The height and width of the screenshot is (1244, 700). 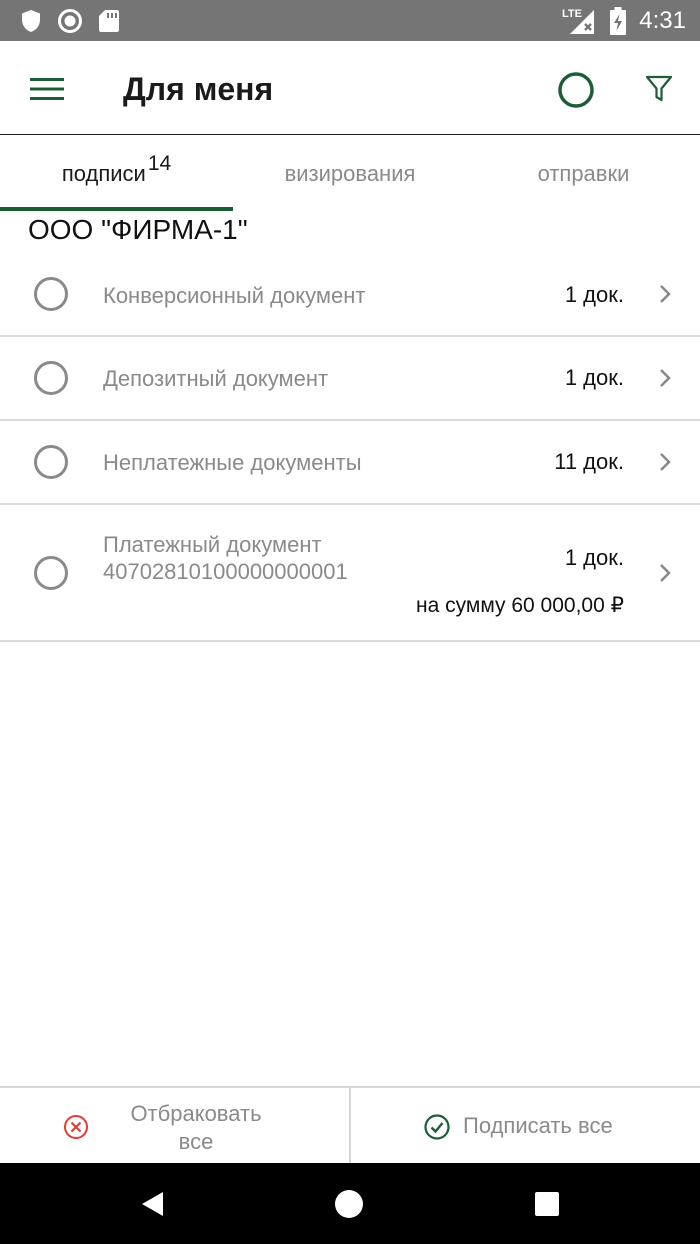 What do you see at coordinates (350, 20) in the screenshot?
I see `status-bar: LTE 4:31` at bounding box center [350, 20].